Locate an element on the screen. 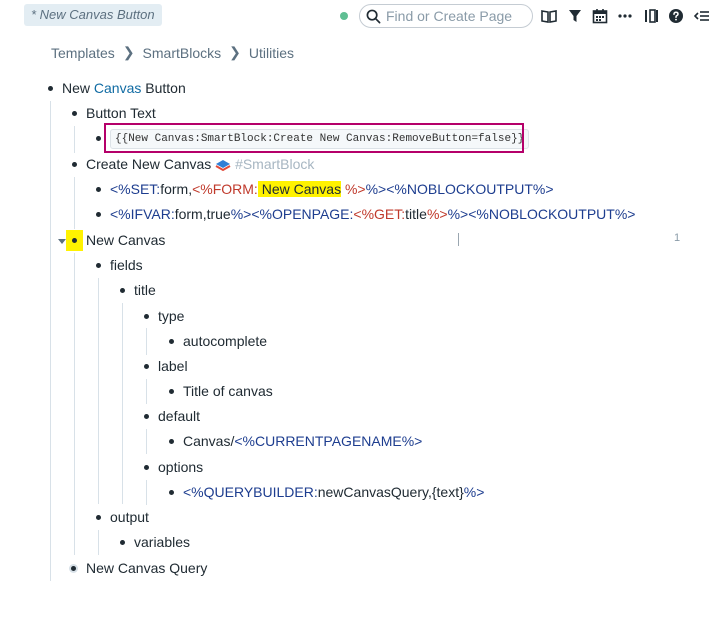 The image size is (720, 632). block-create-new-canvas: Create New Canvas #SmartBlock is located at coordinates (200, 164).